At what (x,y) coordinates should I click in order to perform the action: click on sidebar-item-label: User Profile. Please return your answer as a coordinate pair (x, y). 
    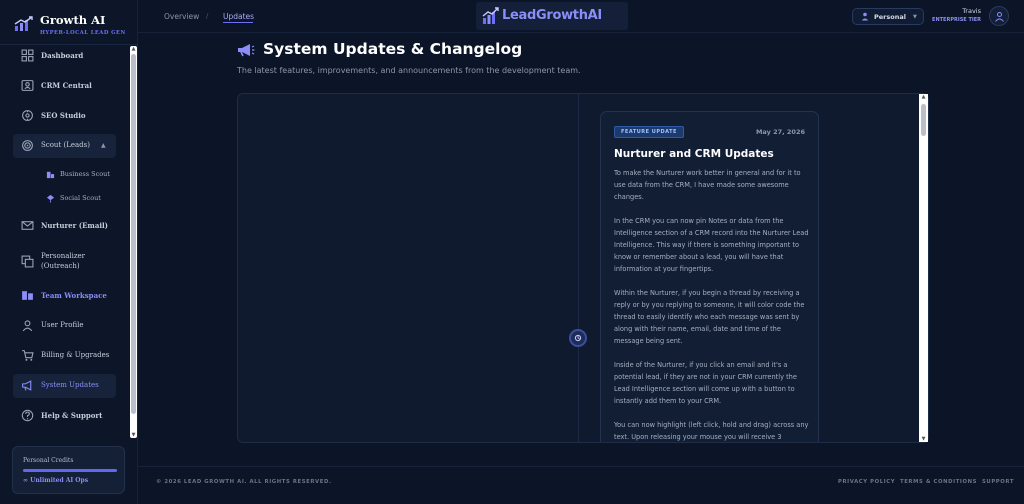
    Looking at the image, I should click on (62, 325).